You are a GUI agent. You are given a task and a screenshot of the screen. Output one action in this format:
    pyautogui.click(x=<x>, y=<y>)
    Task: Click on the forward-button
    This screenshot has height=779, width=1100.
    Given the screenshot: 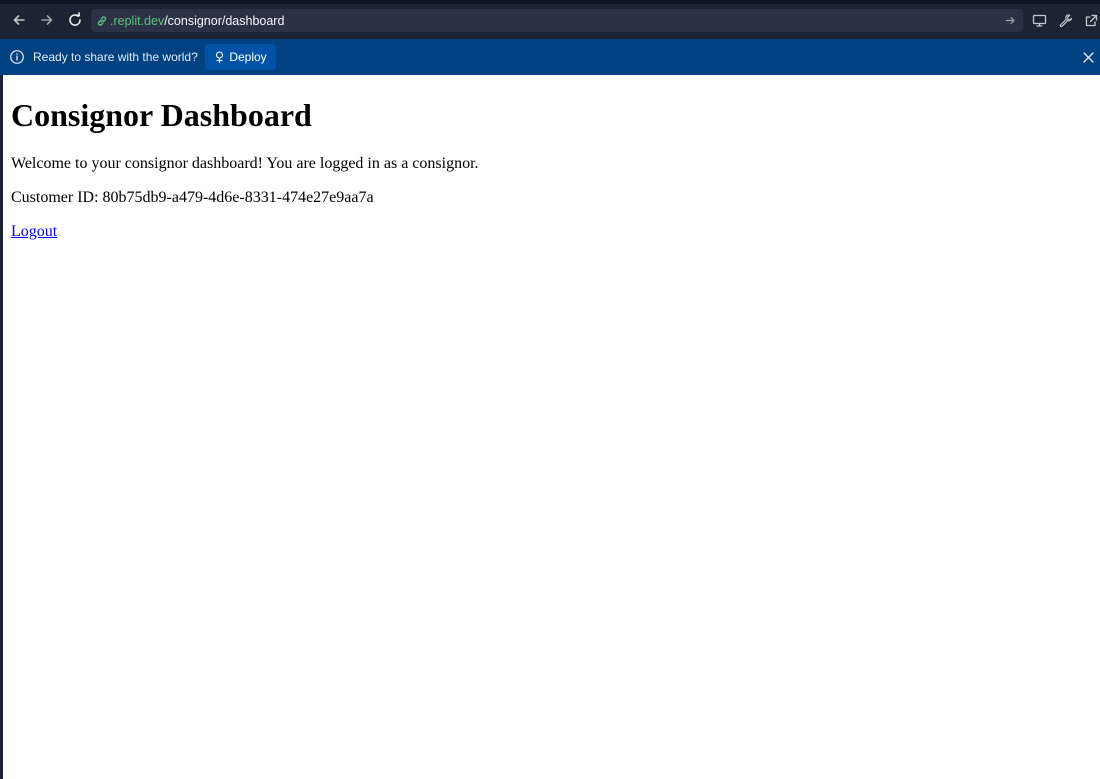 What is the action you would take?
    pyautogui.click(x=47, y=20)
    